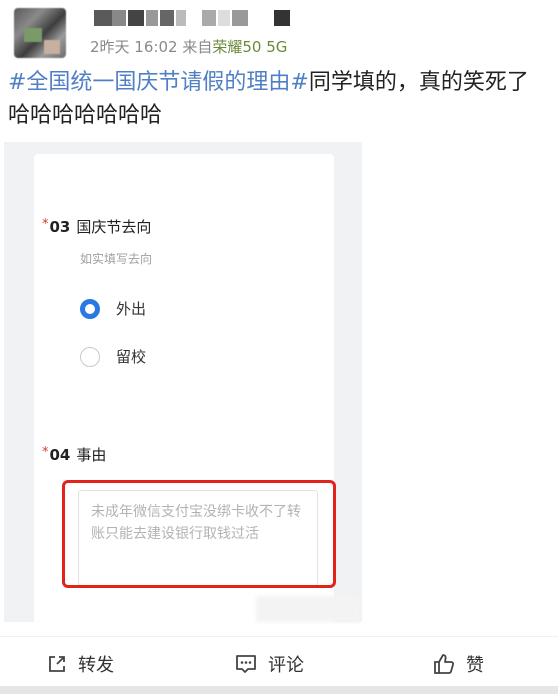 The width and height of the screenshot is (558, 694). What do you see at coordinates (444, 664) in the screenshot?
I see `thumb-up-icon` at bounding box center [444, 664].